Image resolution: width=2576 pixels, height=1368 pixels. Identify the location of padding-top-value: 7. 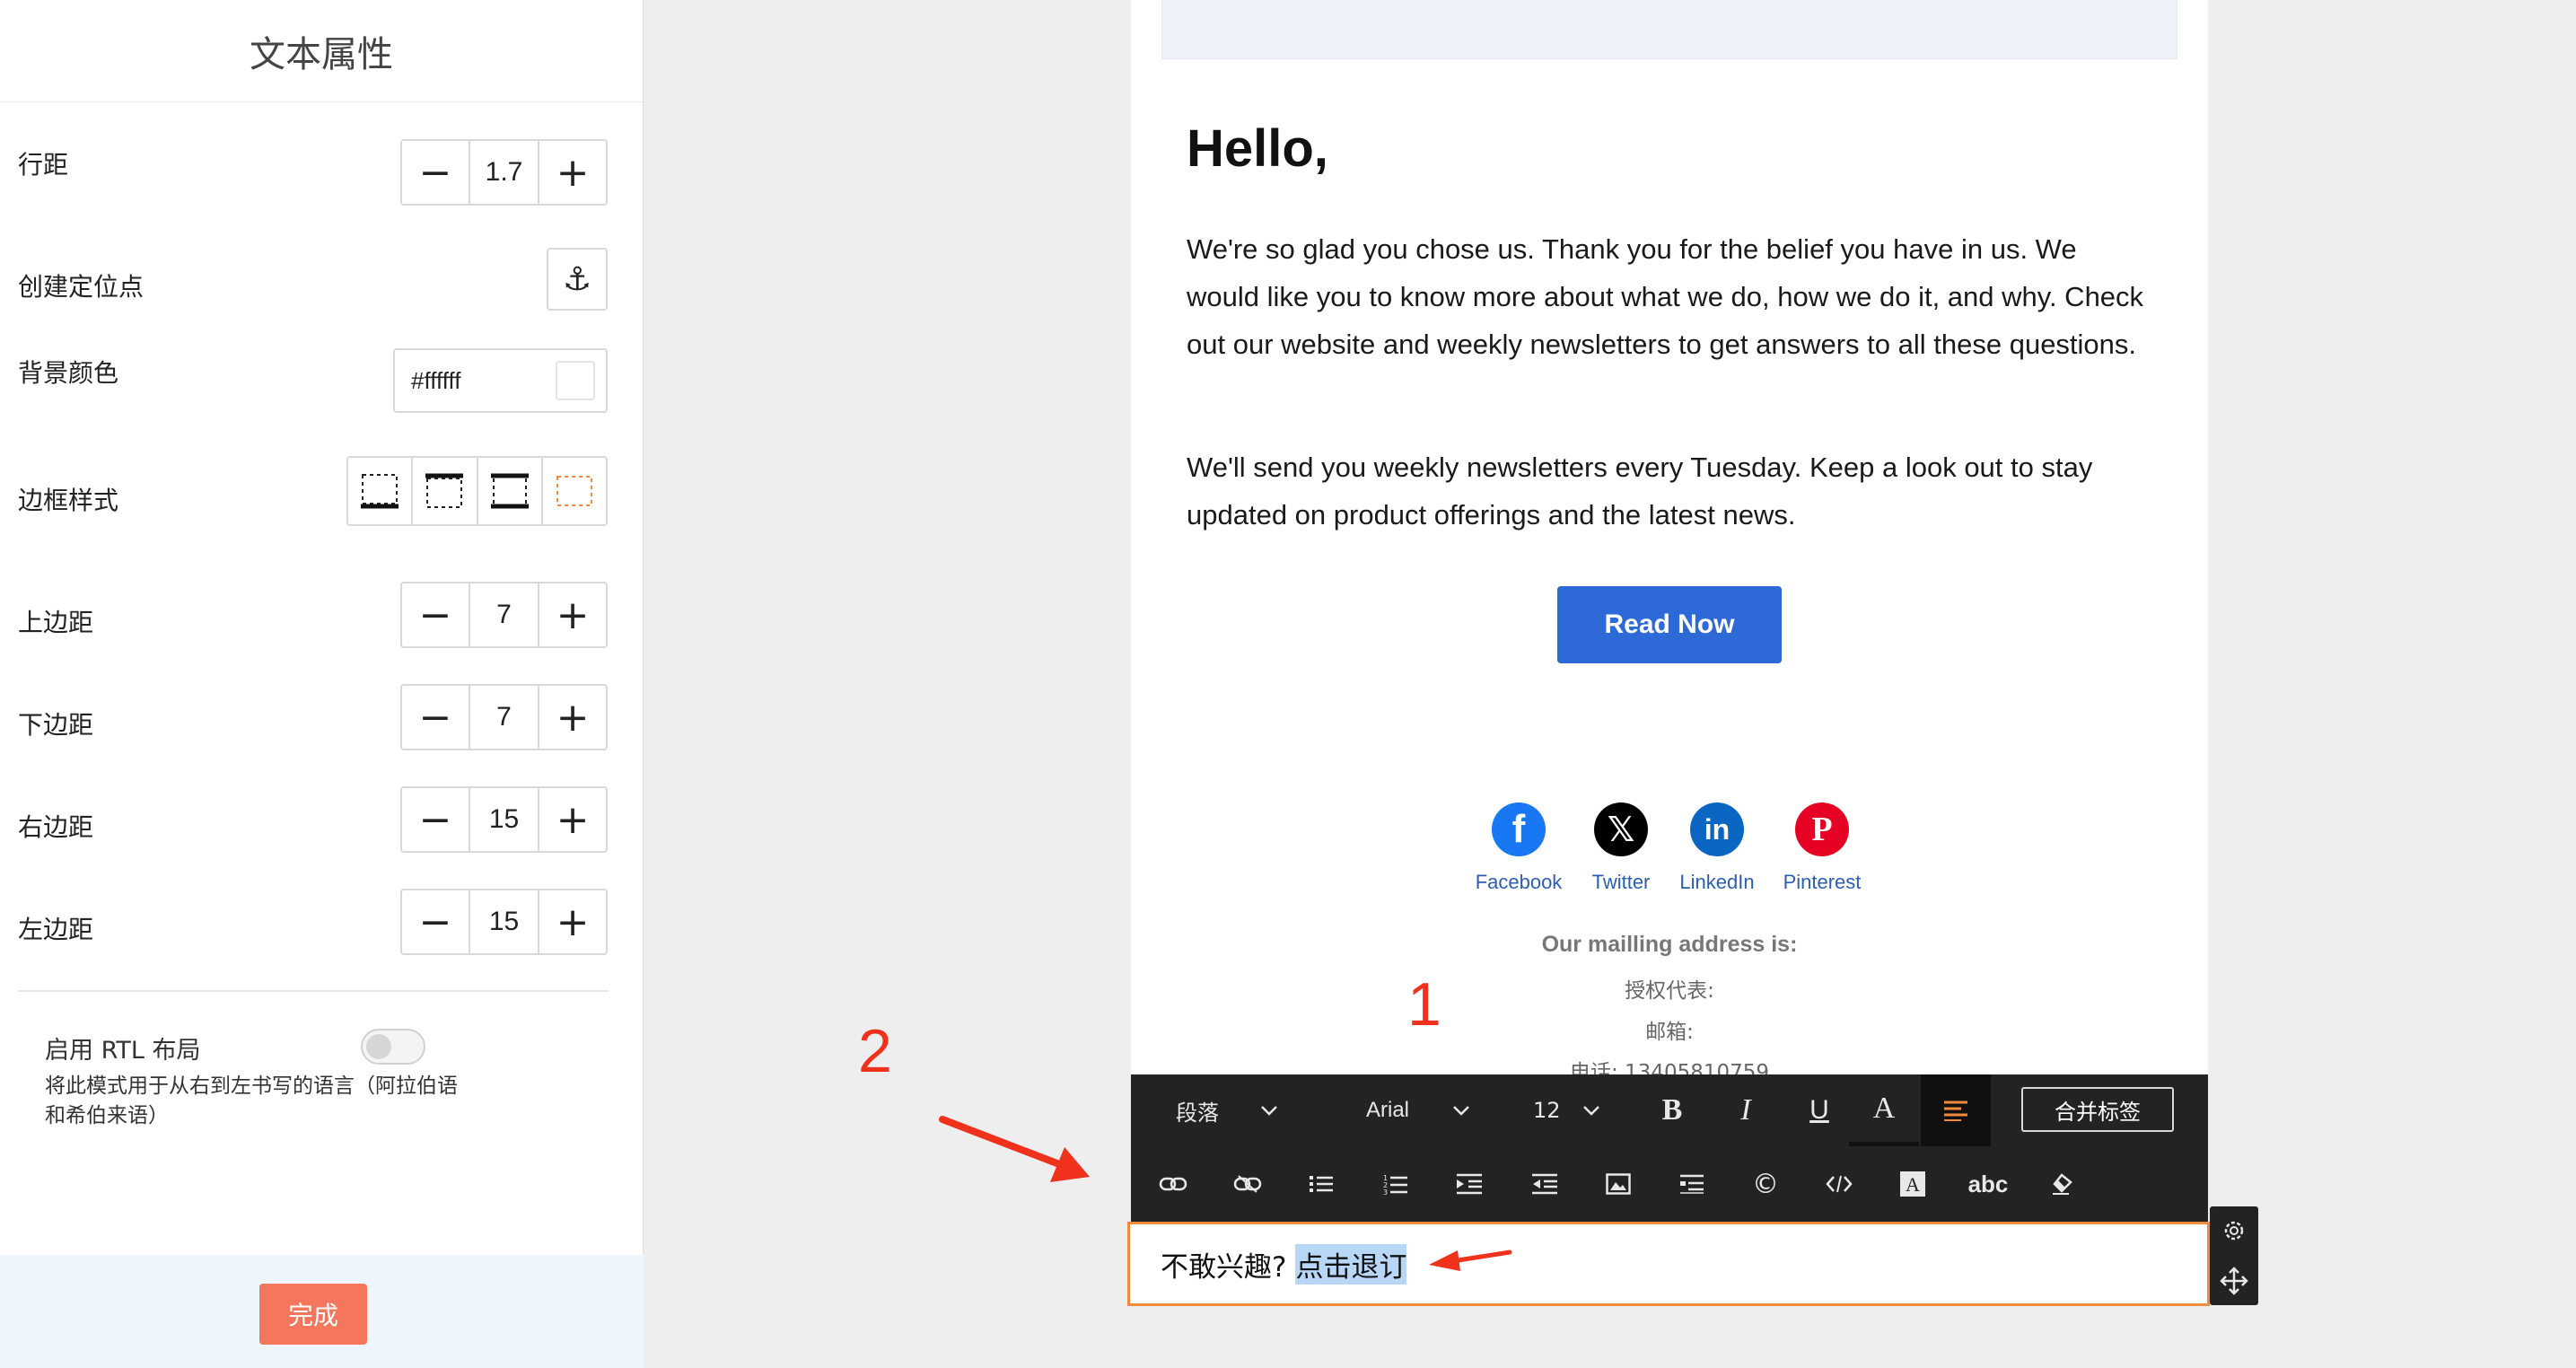
(504, 614).